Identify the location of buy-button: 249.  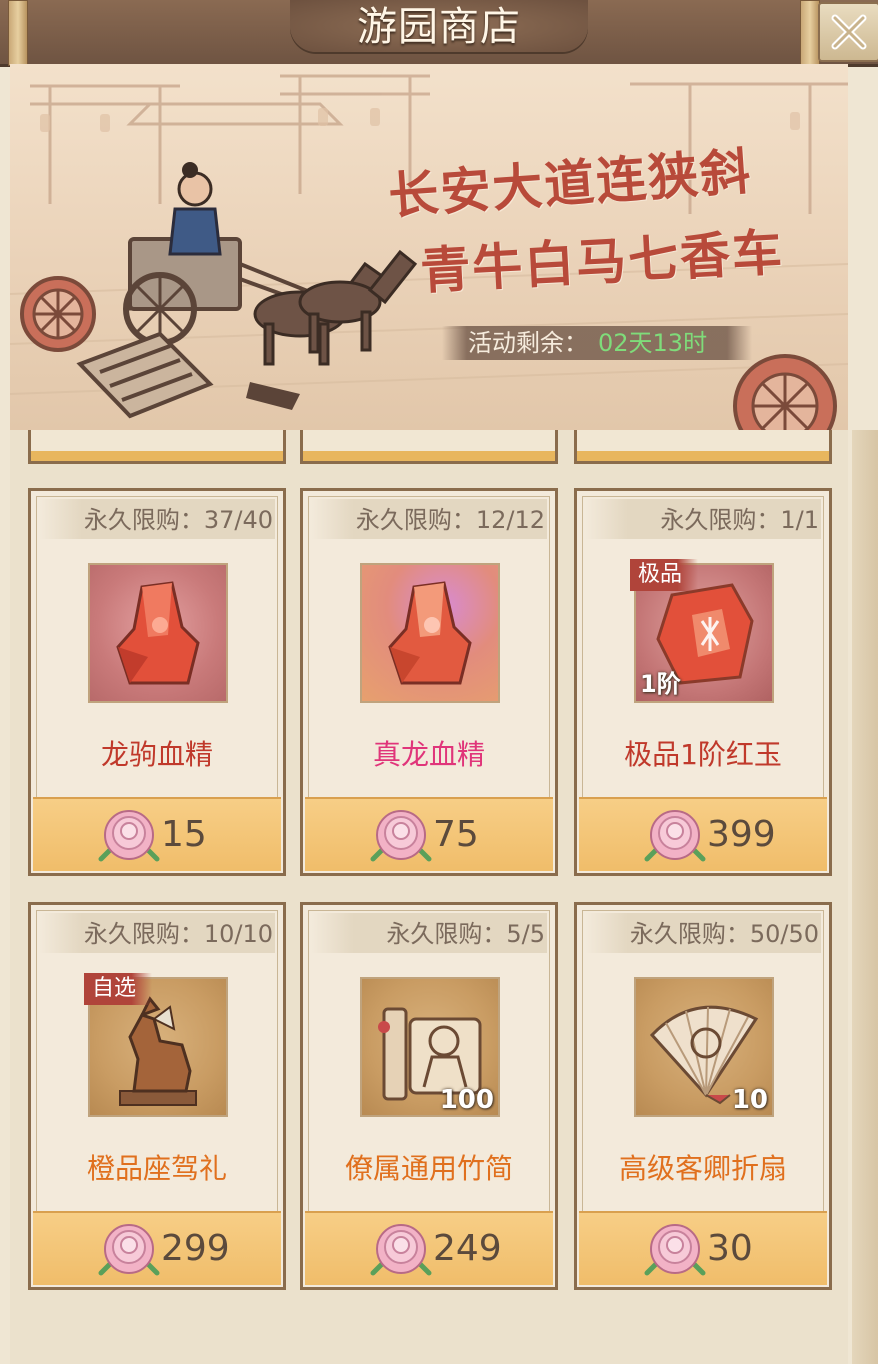
(429, 1248).